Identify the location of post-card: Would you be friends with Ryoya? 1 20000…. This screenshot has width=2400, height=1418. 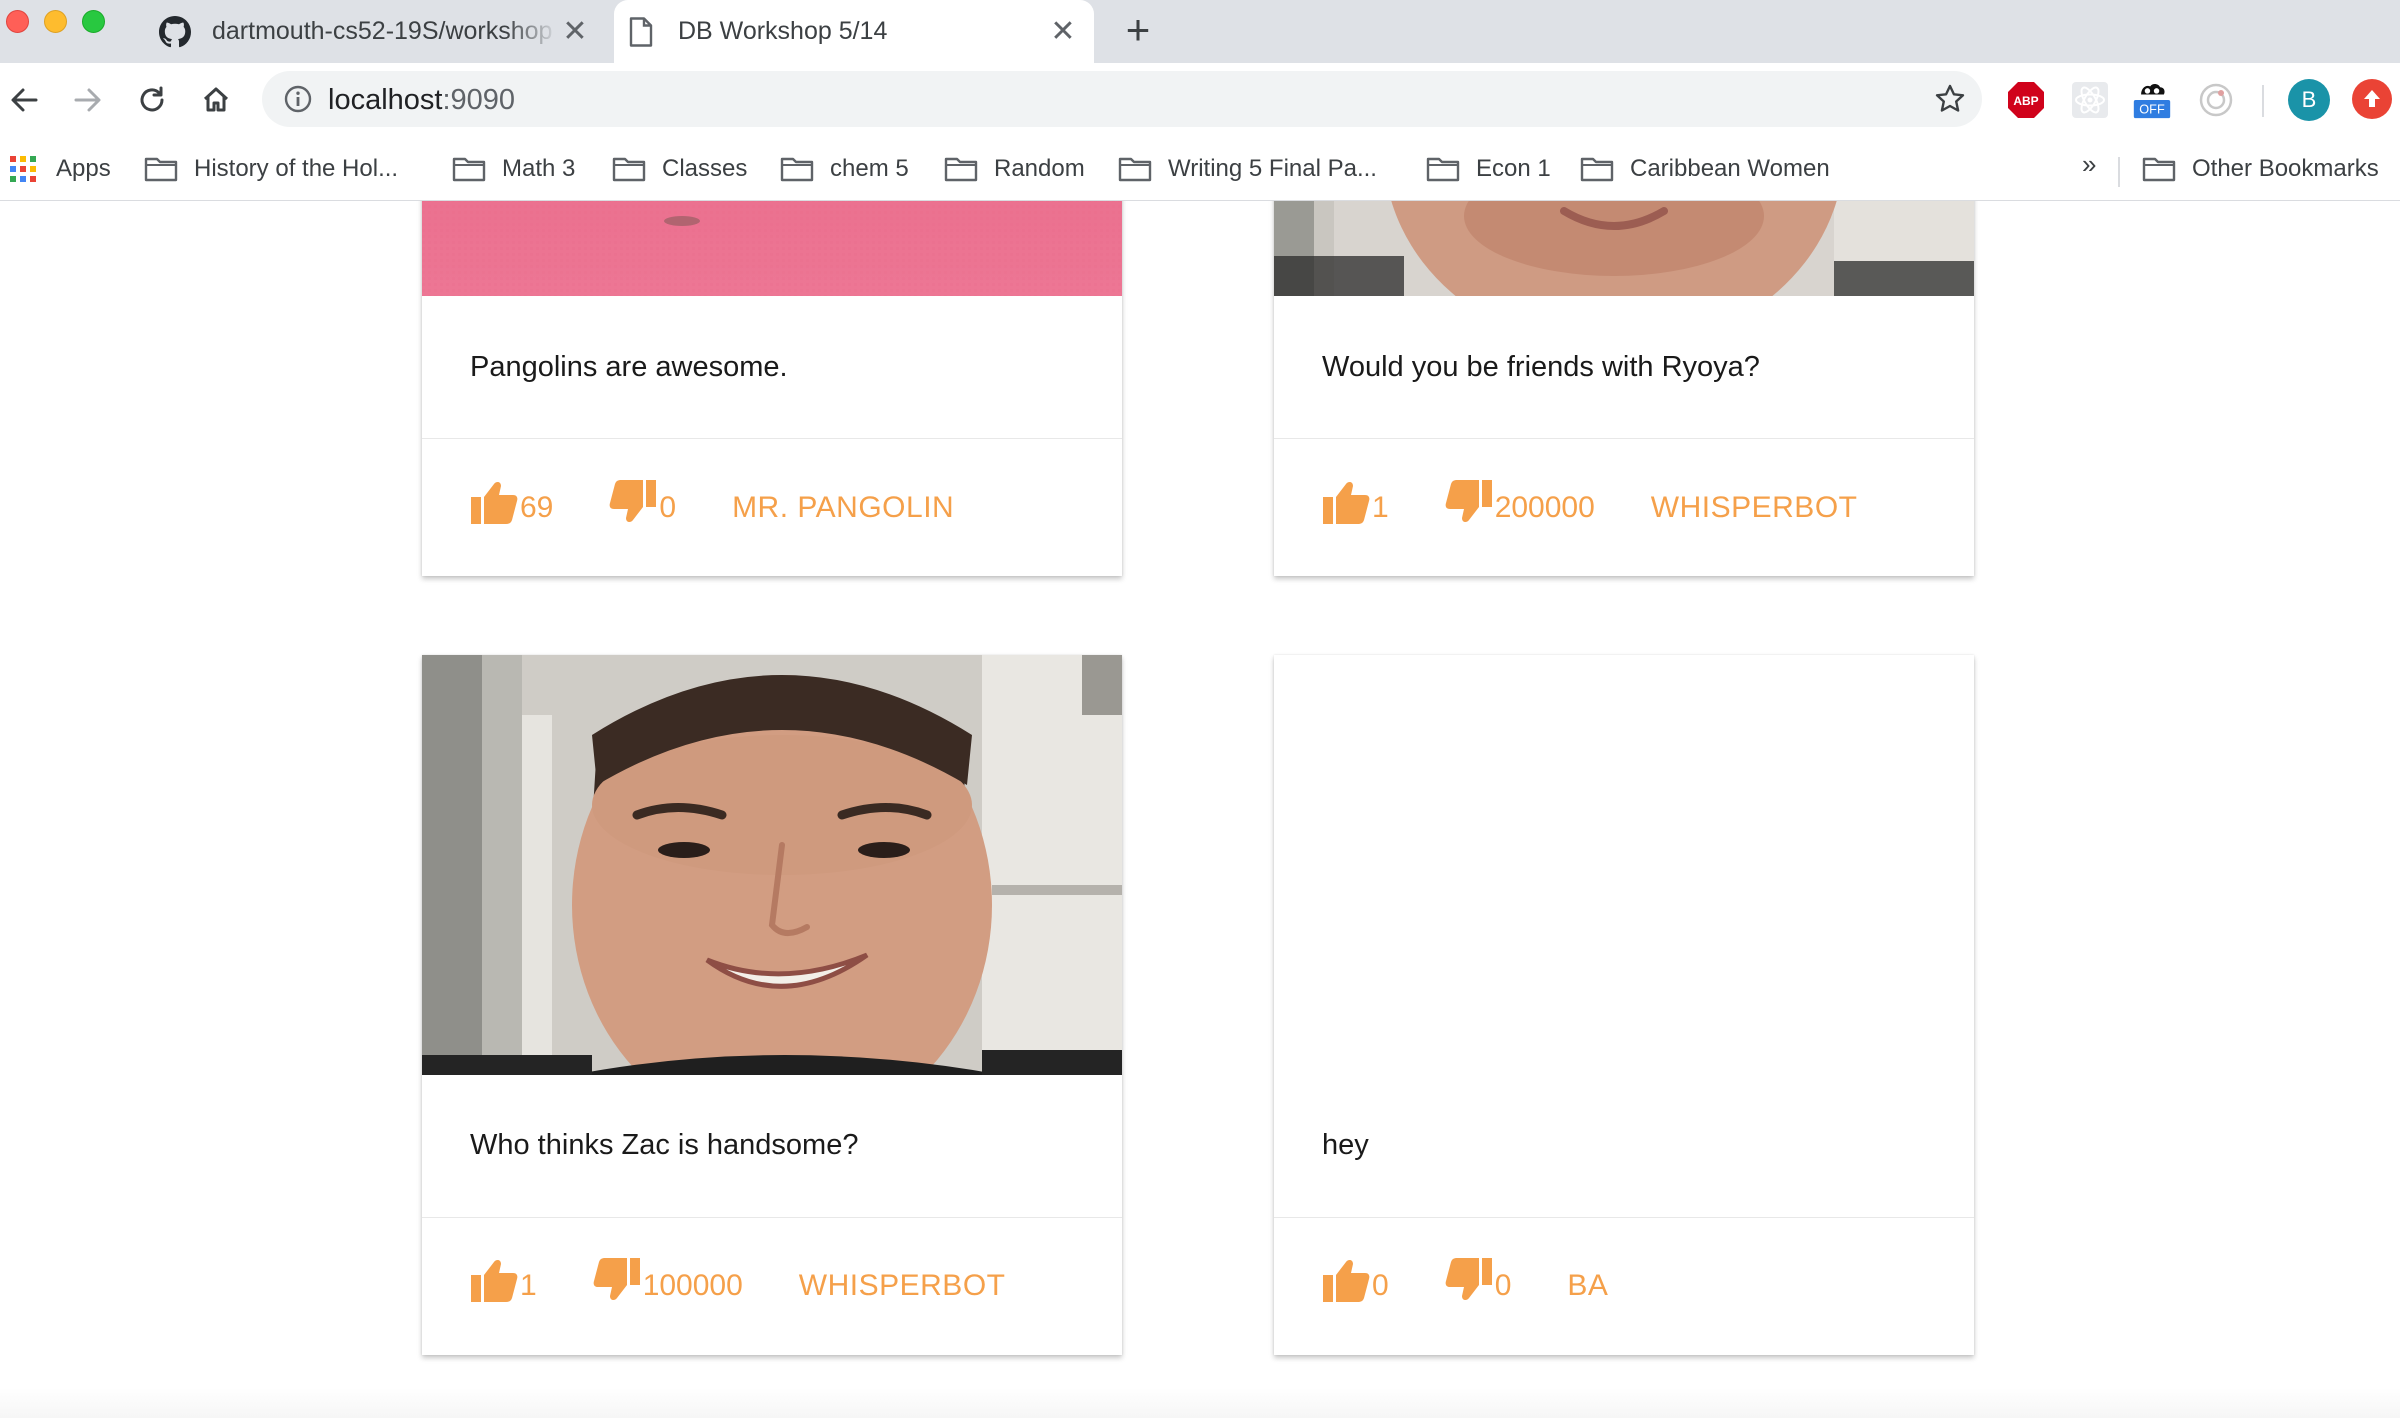
(1624, 388).